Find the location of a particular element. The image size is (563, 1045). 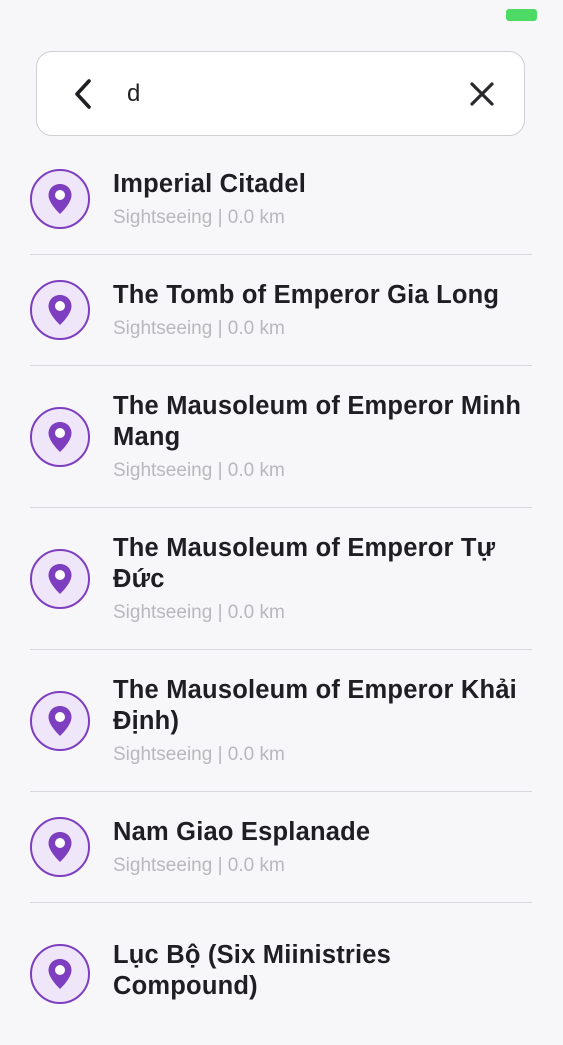

status-bar is located at coordinates (281, 20).